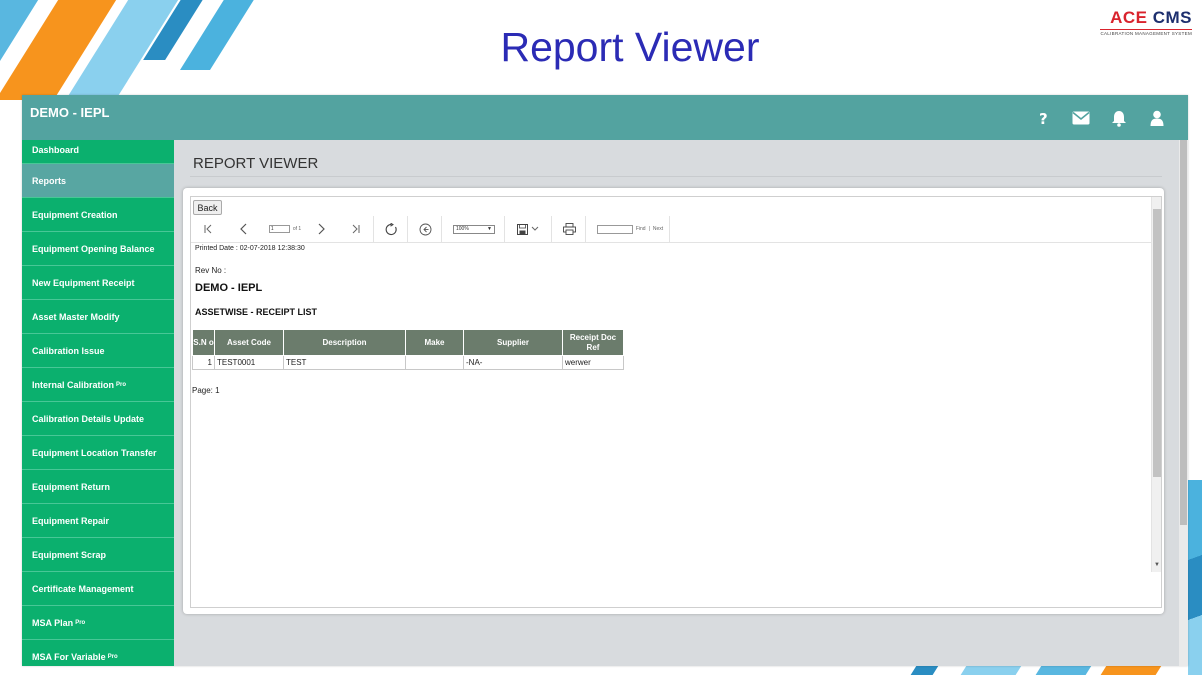 This screenshot has height=675, width=1202. What do you see at coordinates (249, 362) in the screenshot?
I see `table-cell: TEST0001` at bounding box center [249, 362].